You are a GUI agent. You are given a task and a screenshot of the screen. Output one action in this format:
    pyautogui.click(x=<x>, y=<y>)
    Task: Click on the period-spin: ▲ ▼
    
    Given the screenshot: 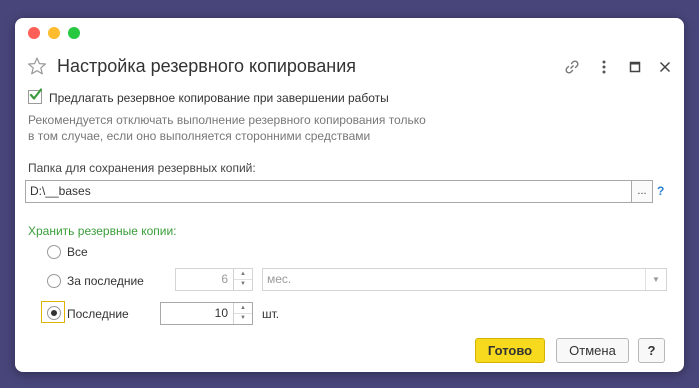 What is the action you would take?
    pyautogui.click(x=242, y=279)
    